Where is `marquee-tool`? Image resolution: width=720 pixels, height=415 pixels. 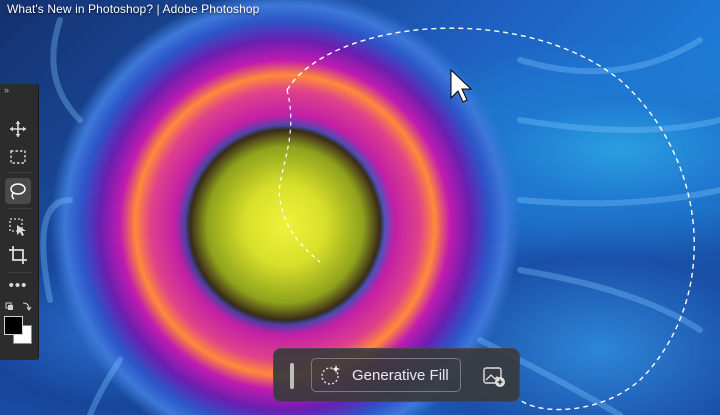 marquee-tool is located at coordinates (18, 157).